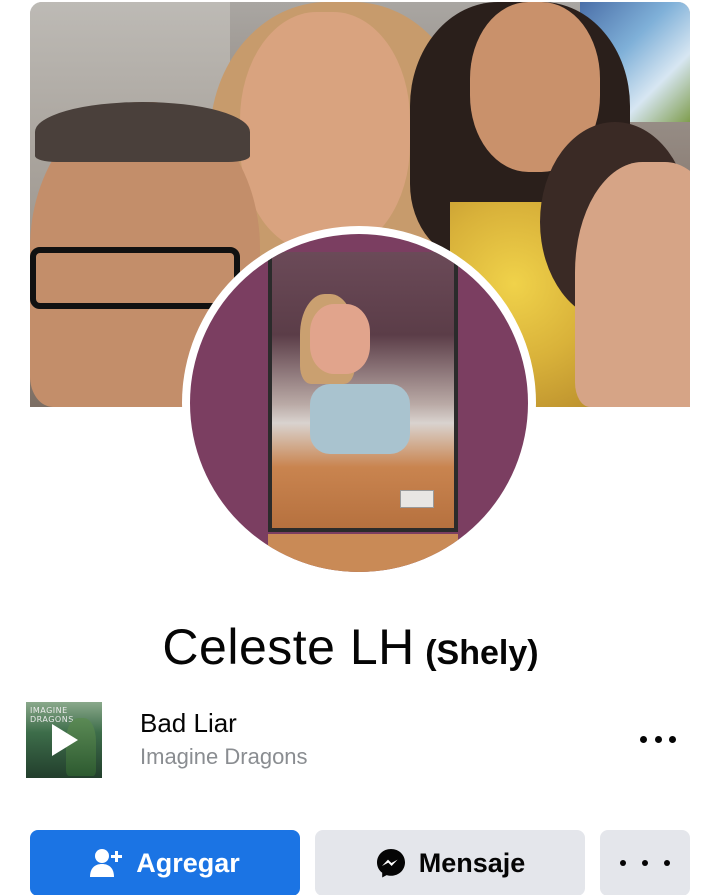 This screenshot has height=895, width=701. Describe the element at coordinates (142, 132) in the screenshot. I see `cover-person-hair` at that location.